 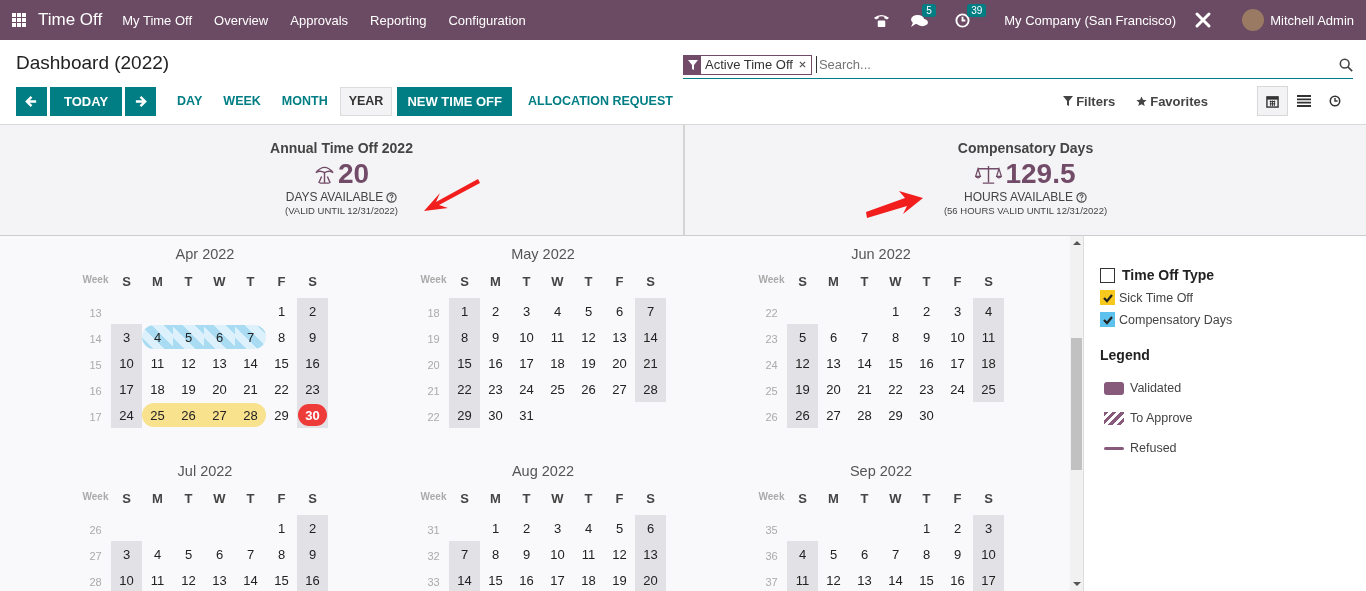 What do you see at coordinates (963, 20) in the screenshot?
I see `clock-icon` at bounding box center [963, 20].